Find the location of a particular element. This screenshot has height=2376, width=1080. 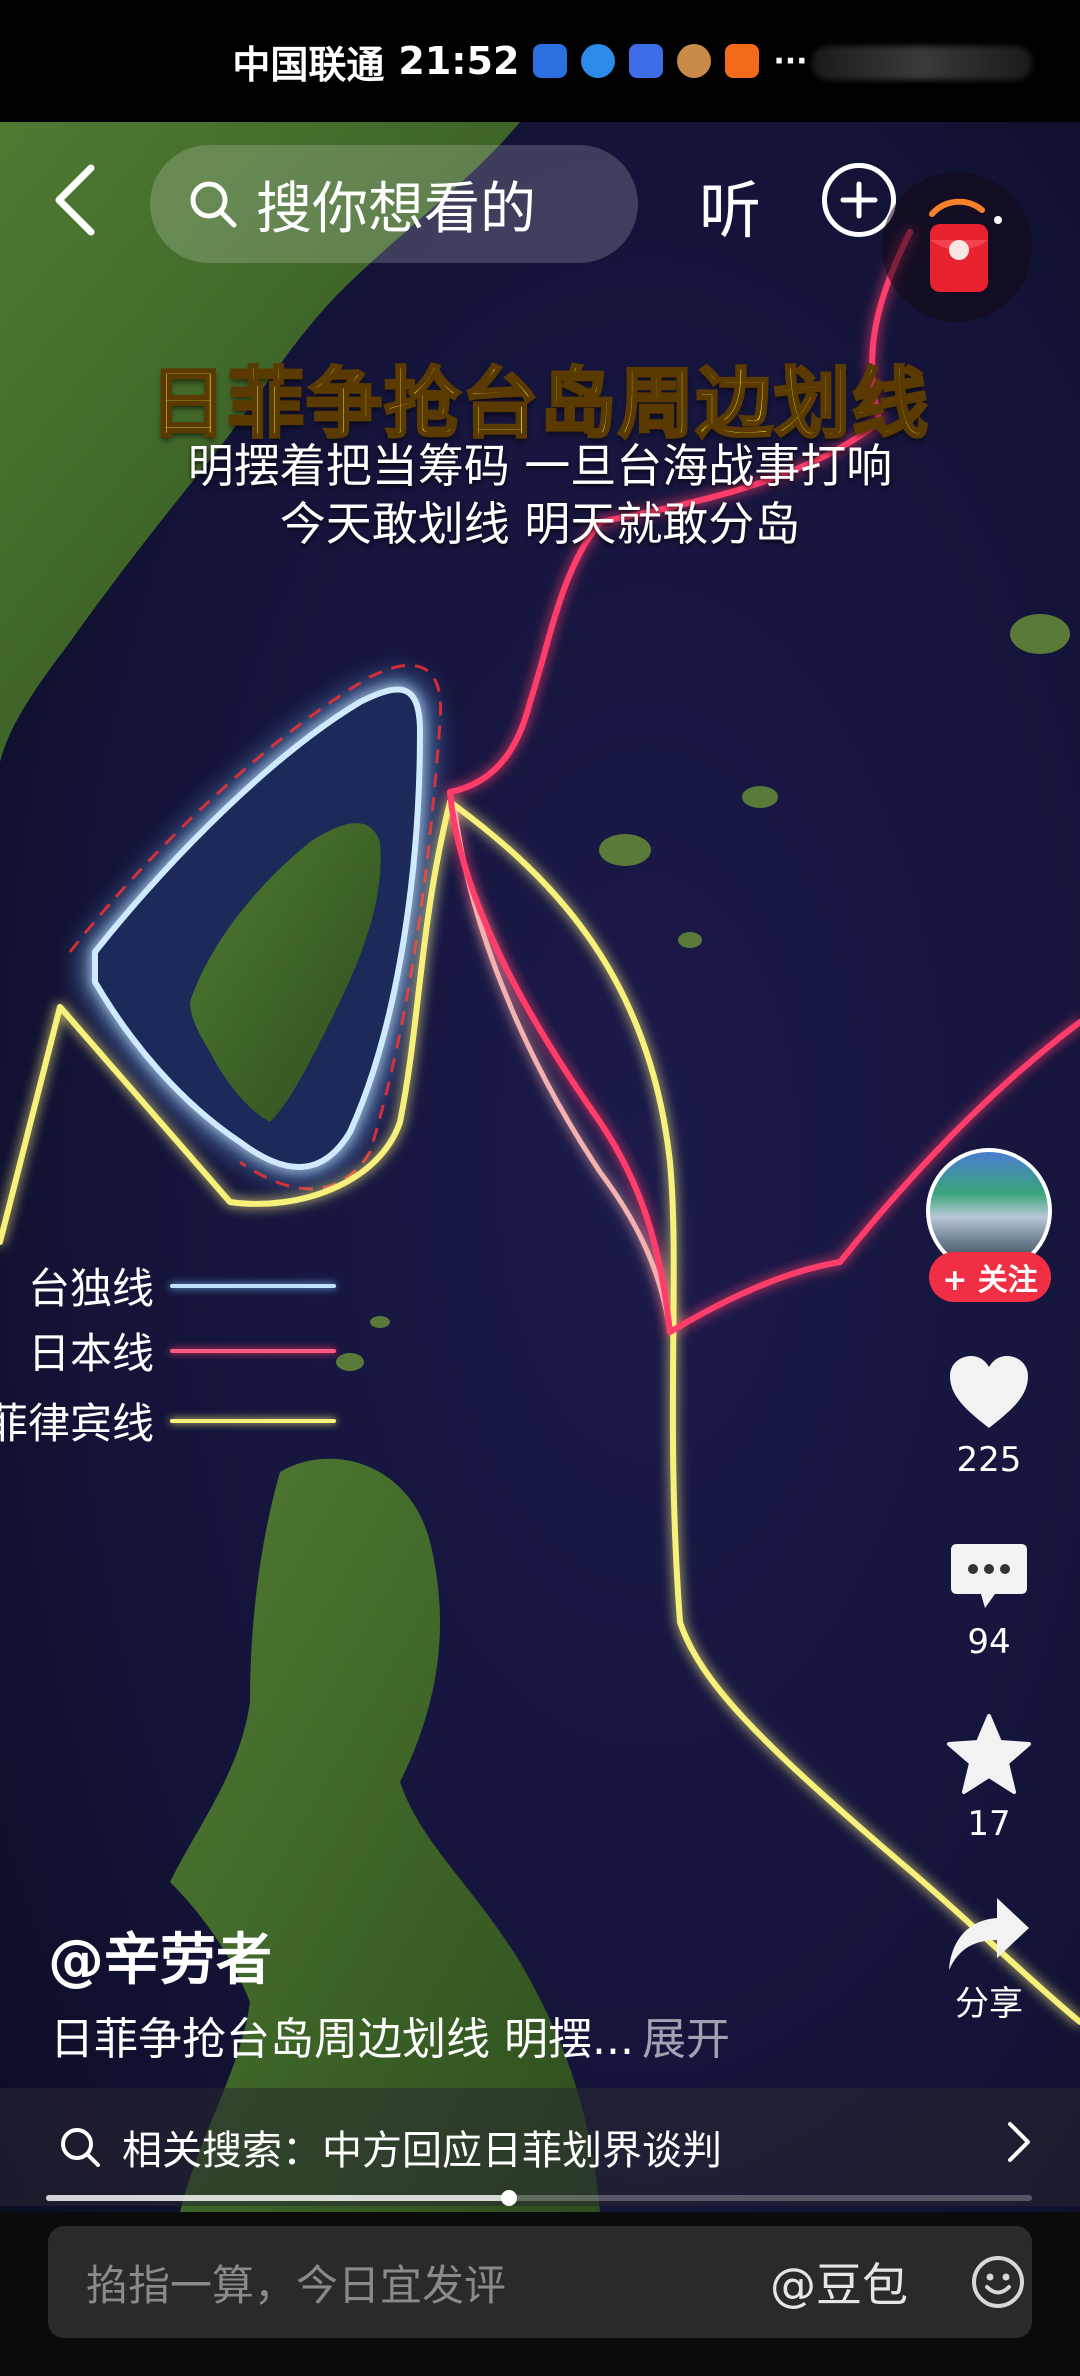

chevron-left-icon is located at coordinates (75, 200).